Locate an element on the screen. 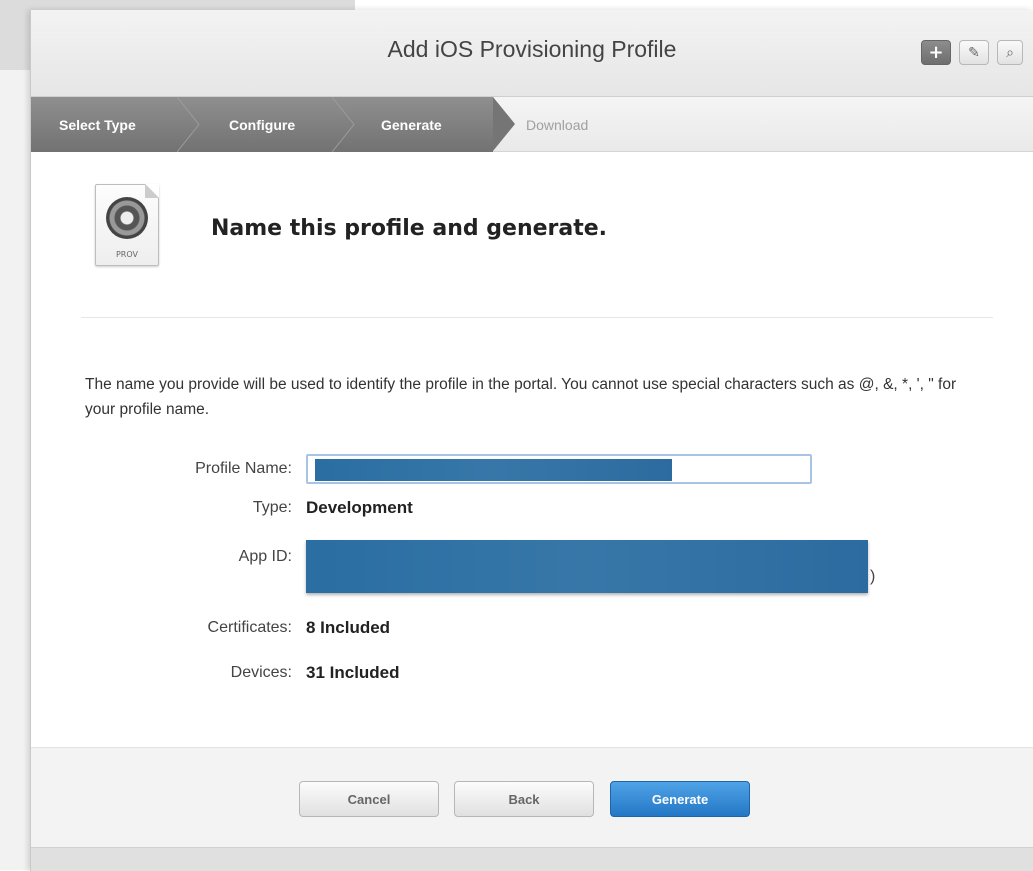 The width and height of the screenshot is (1033, 871). provisioning-file-icon: PROV is located at coordinates (127, 225).